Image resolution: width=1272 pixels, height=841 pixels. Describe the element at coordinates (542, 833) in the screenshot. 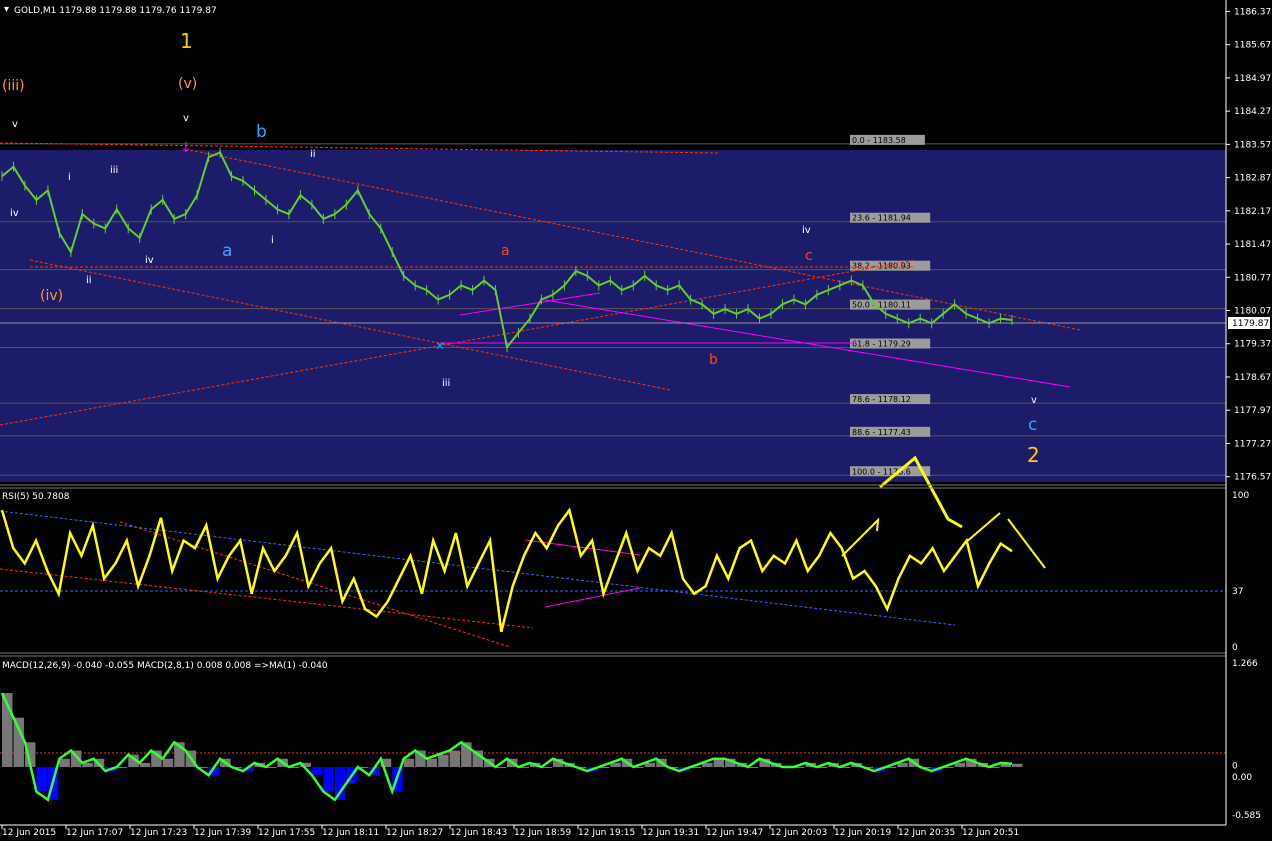

I see `time-tick-label: 12 Jun 18:59` at that location.